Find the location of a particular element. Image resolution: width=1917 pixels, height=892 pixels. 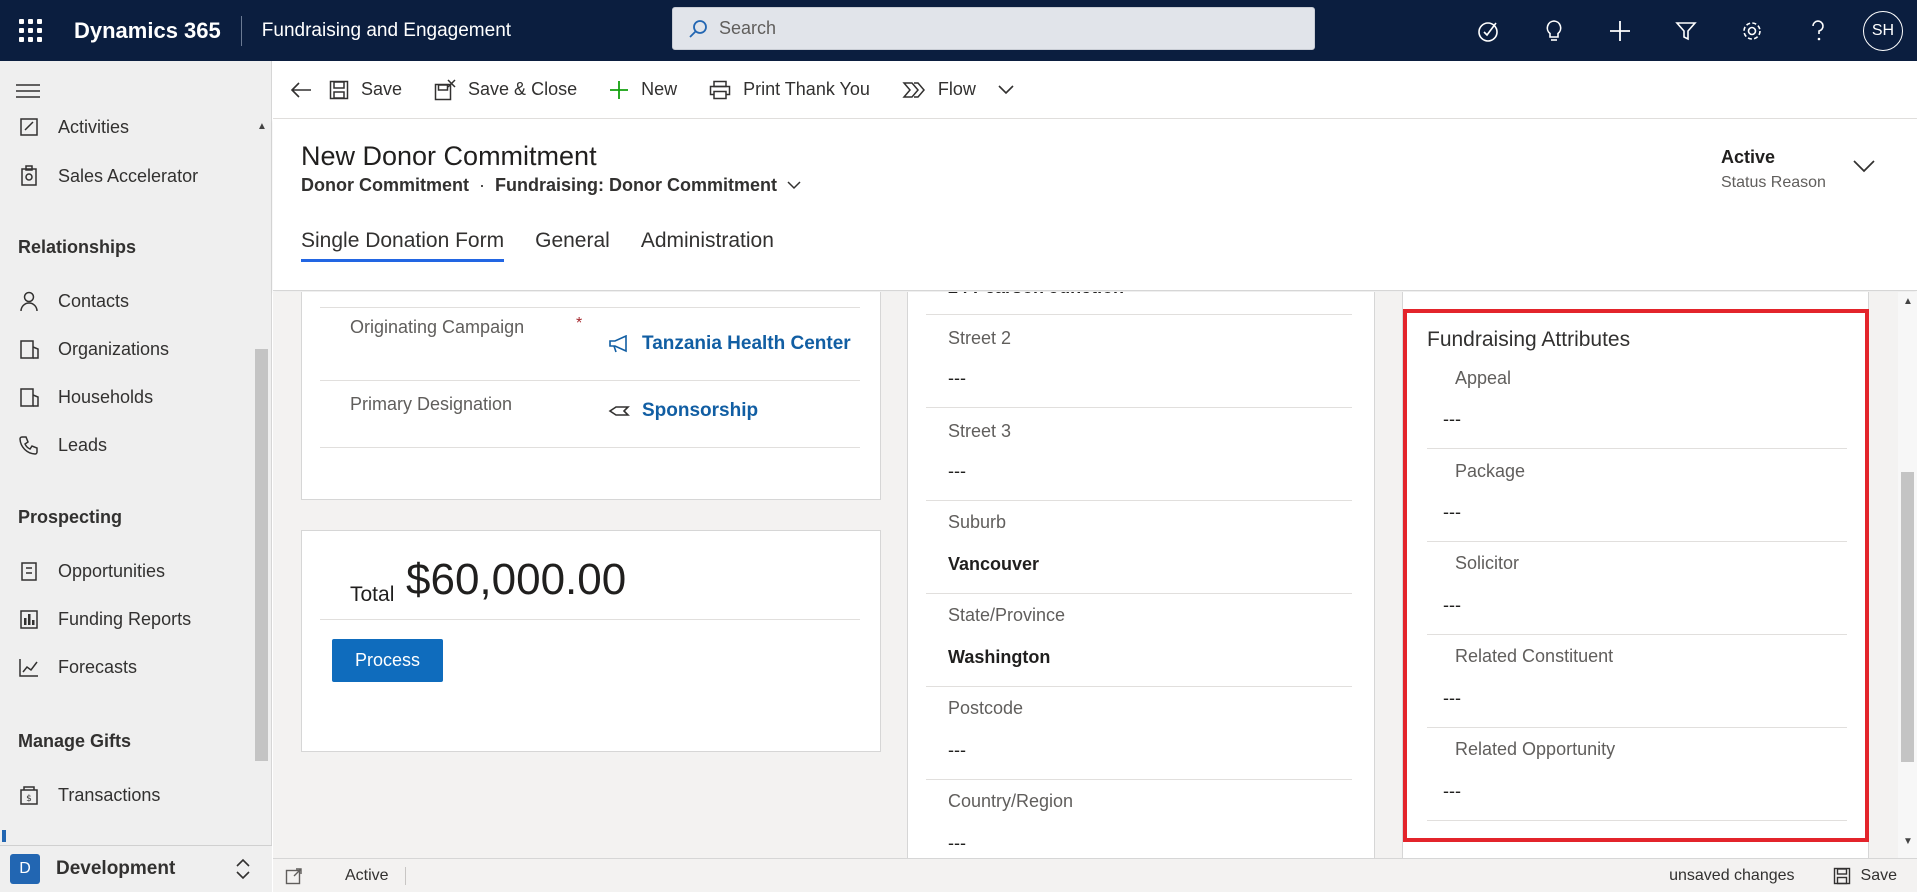

assistant-icon is located at coordinates (1488, 31).